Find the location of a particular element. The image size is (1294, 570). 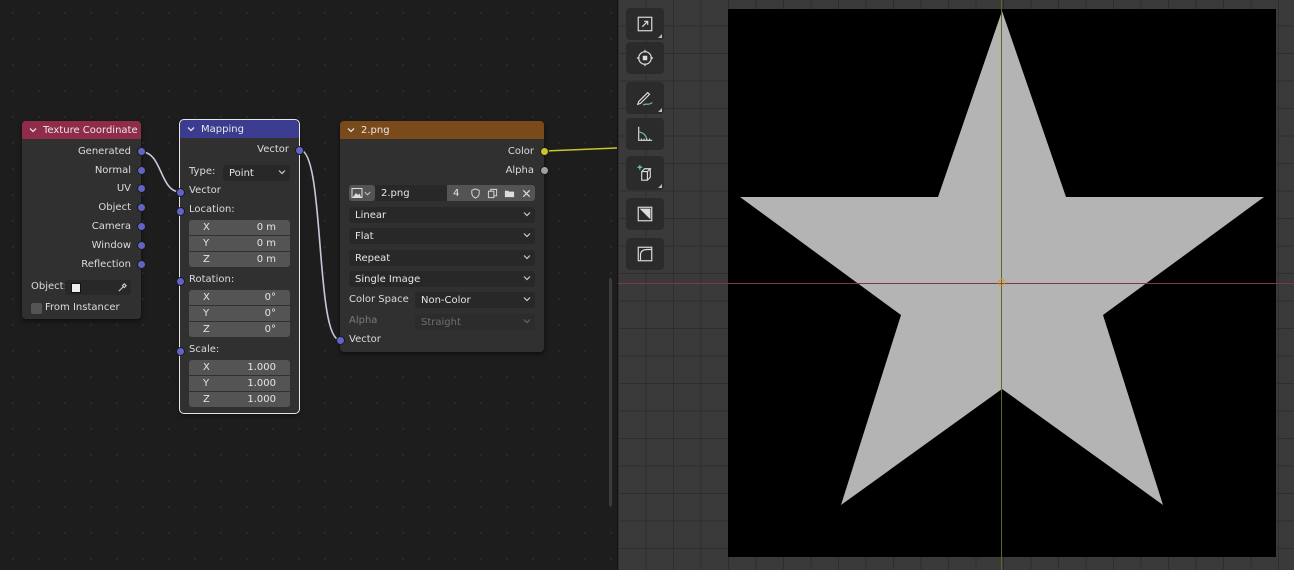

projection-dropdown: Flat is located at coordinates (442, 236).